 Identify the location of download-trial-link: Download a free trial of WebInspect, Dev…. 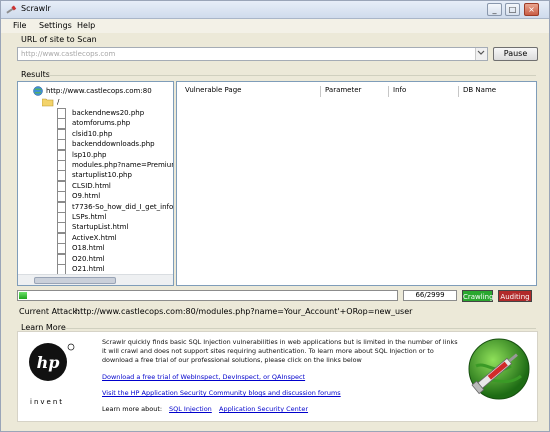
(203, 377).